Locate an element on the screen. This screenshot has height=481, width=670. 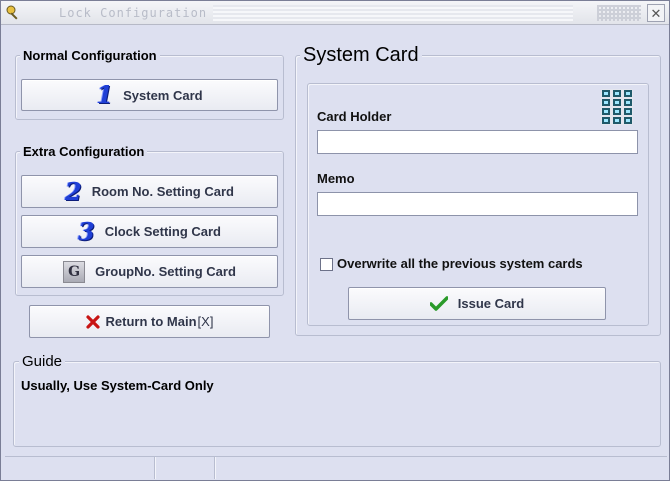
clock-setting-card-label: Clock Setting Card is located at coordinates (162, 231).